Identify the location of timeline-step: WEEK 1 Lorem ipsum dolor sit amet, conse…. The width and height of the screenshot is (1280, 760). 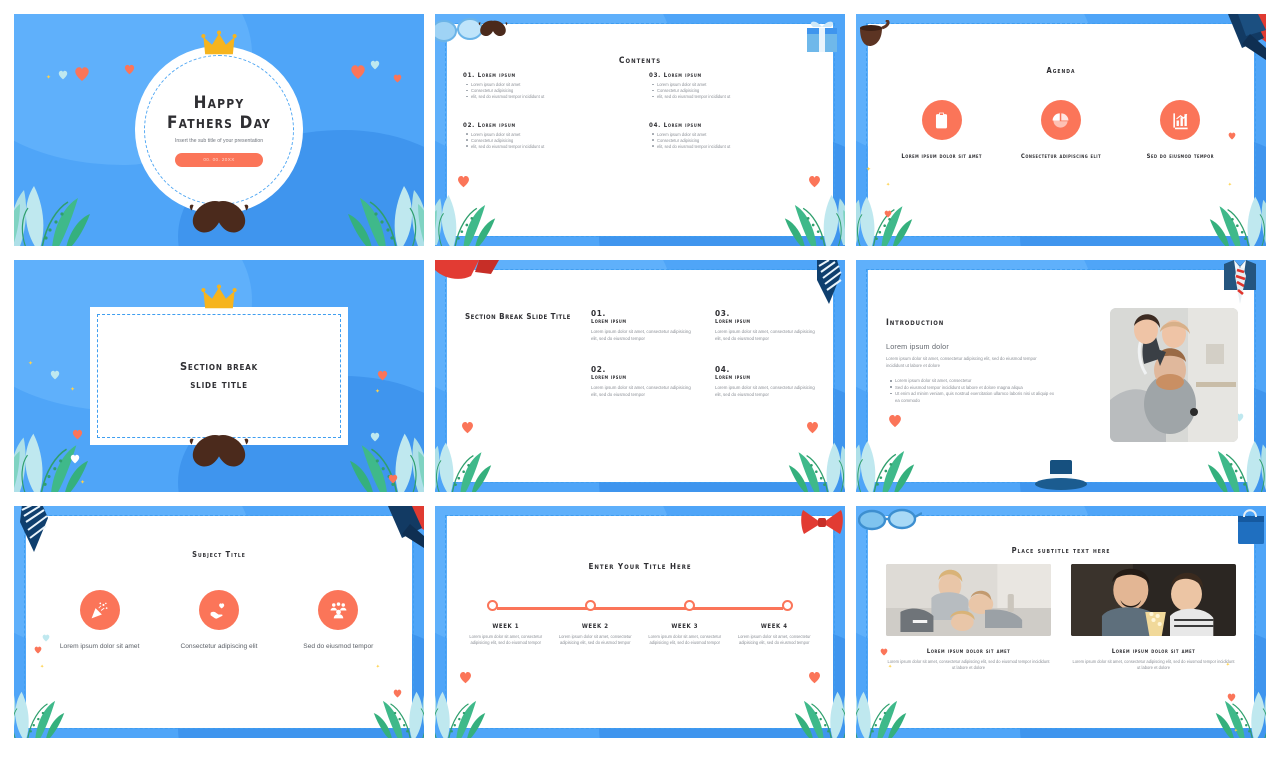
(506, 634).